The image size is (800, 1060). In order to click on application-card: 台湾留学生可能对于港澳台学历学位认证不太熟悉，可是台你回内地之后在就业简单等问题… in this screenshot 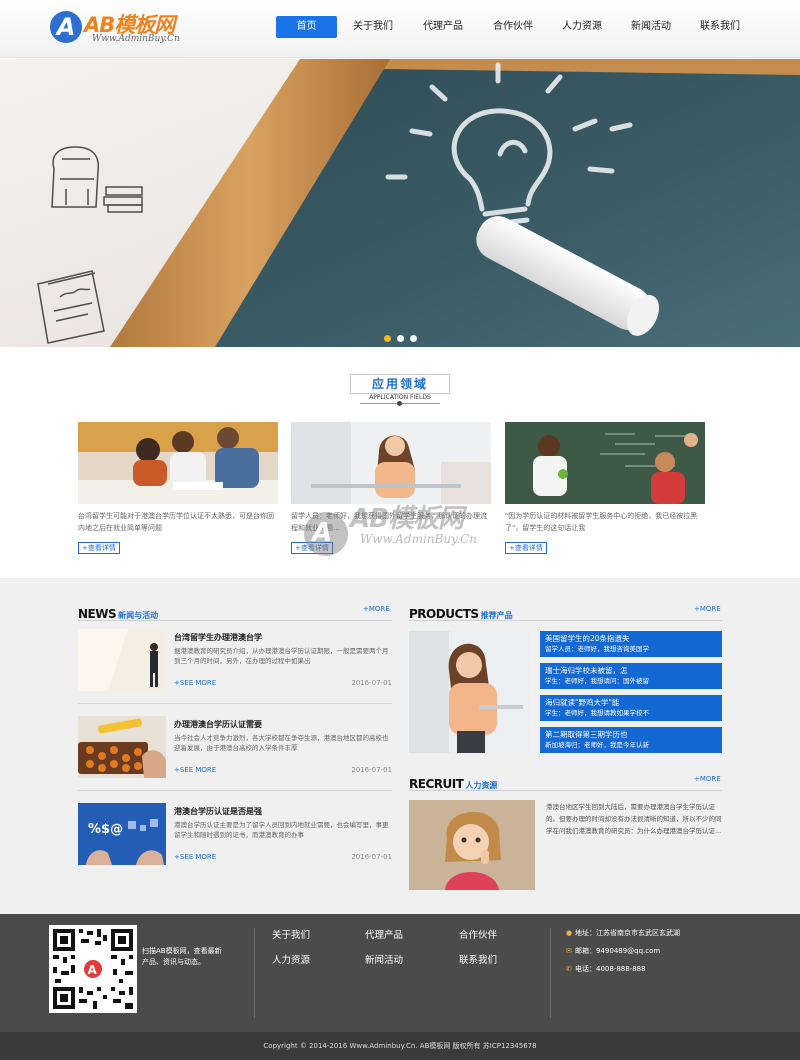, I will do `click(178, 488)`.